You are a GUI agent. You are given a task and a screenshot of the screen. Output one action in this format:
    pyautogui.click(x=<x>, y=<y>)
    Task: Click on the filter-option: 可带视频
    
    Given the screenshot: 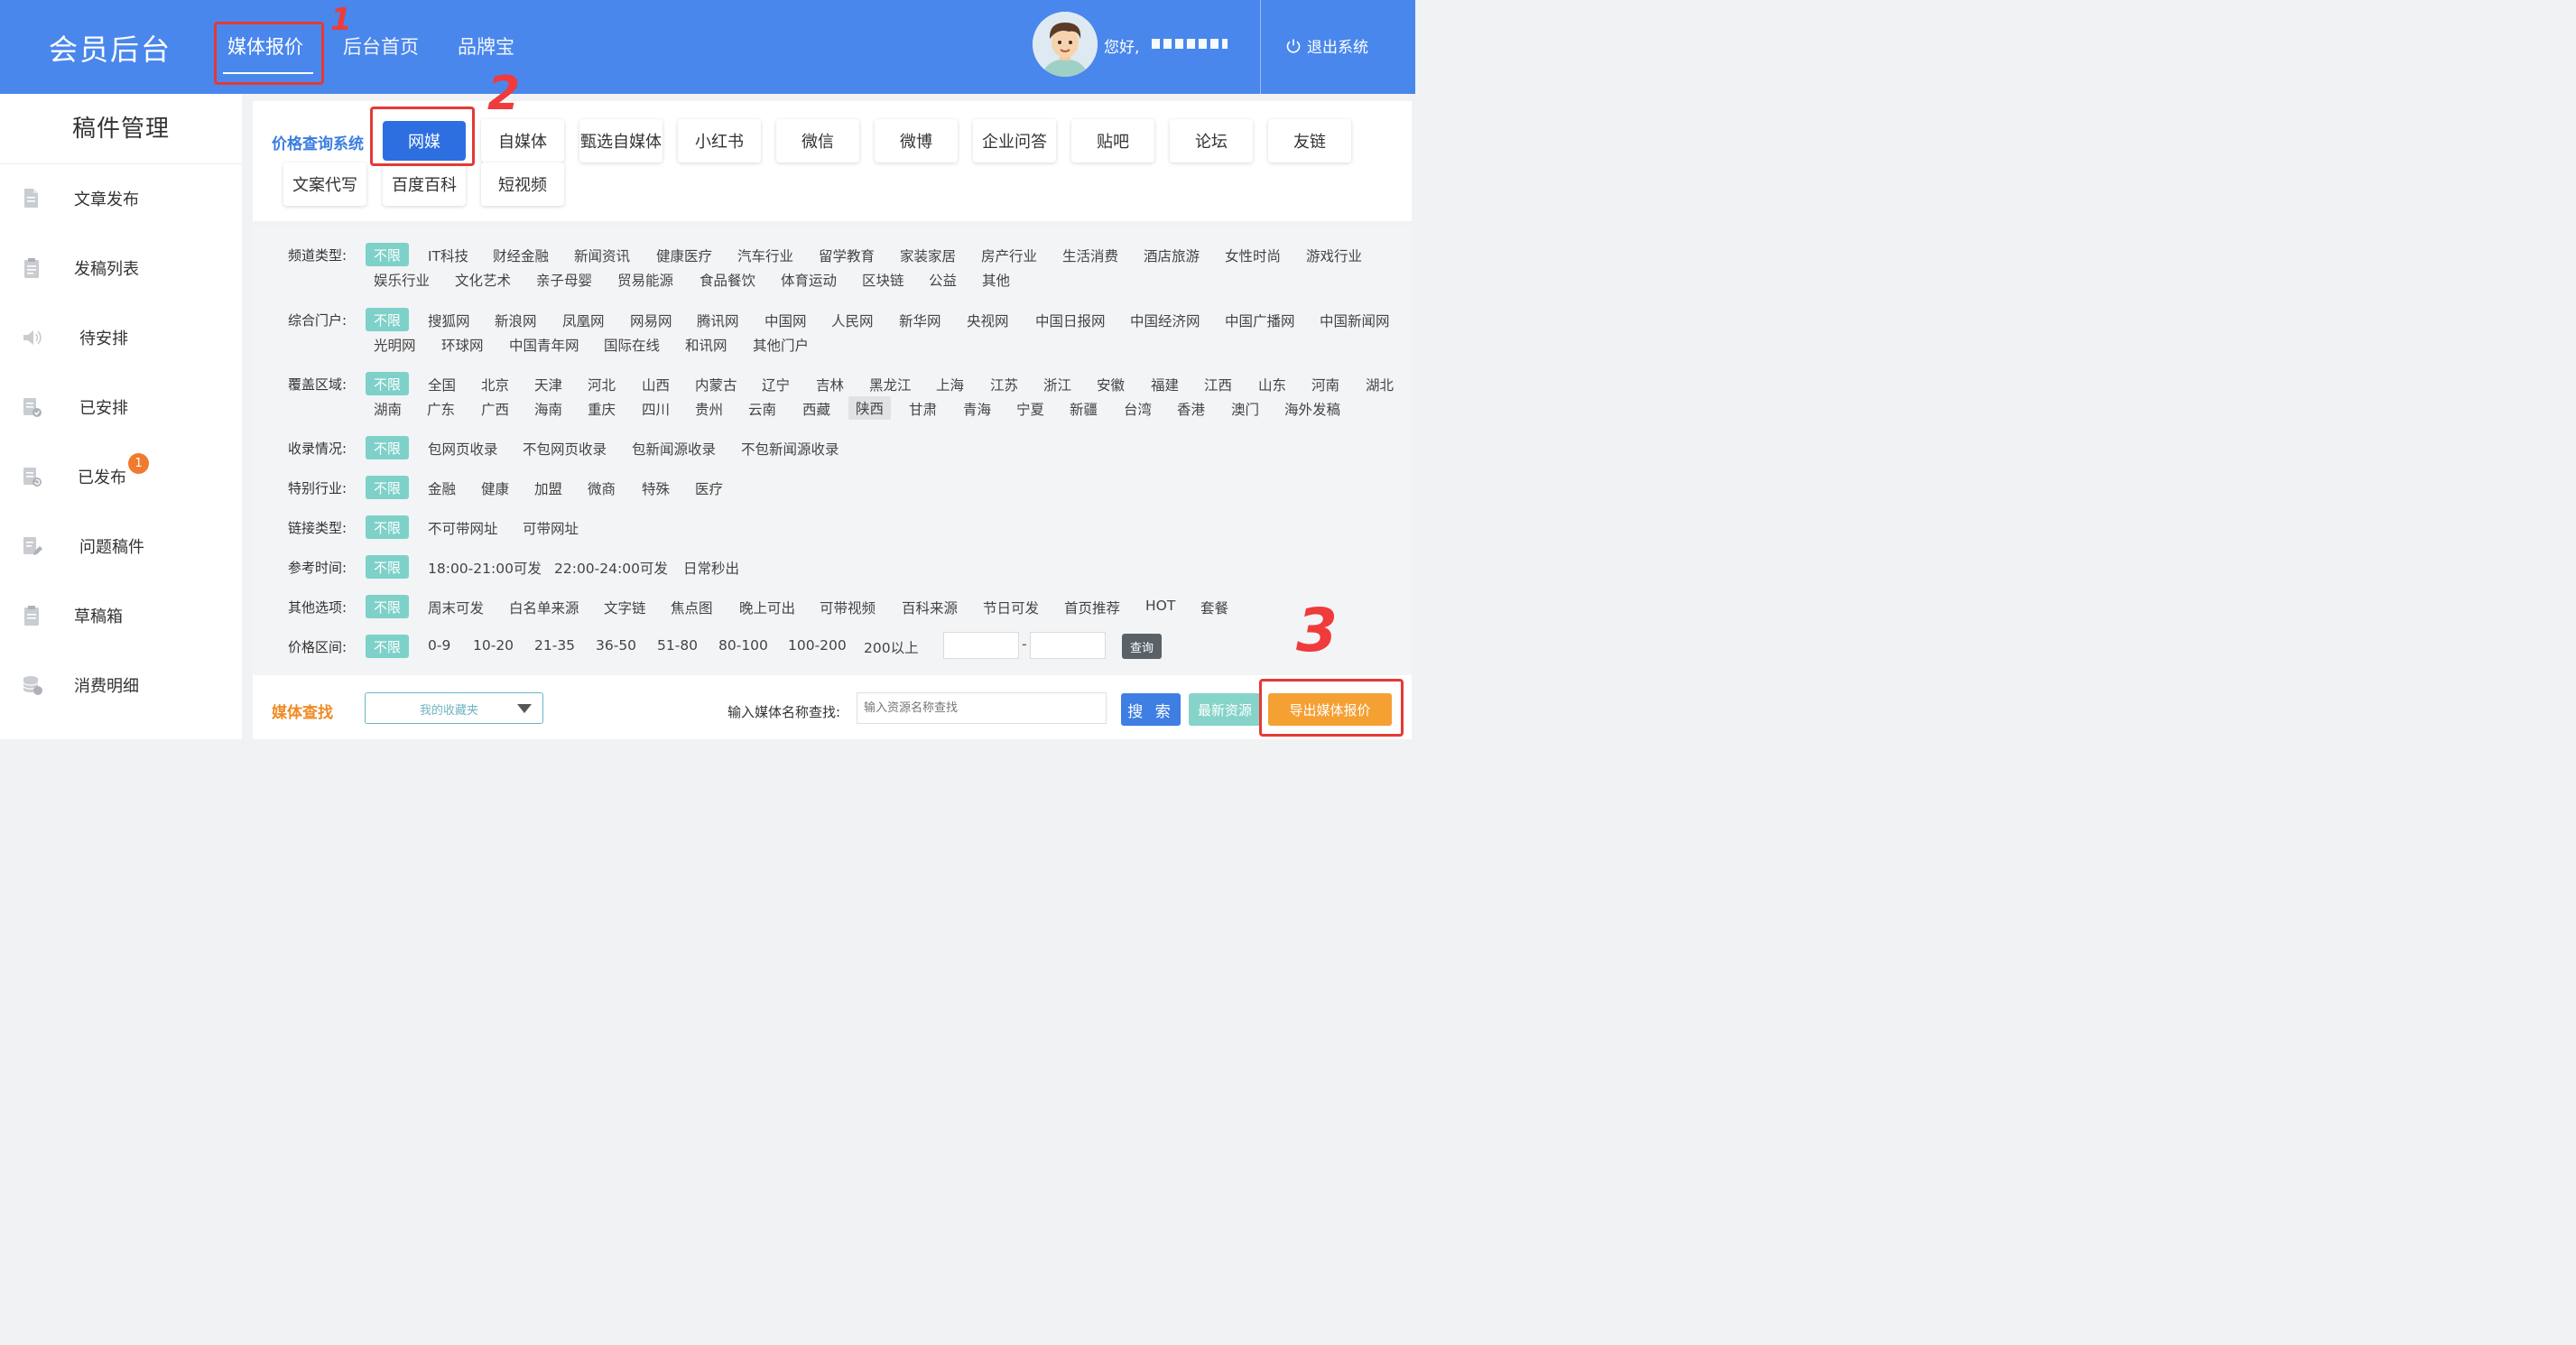 What is the action you would take?
    pyautogui.click(x=848, y=607)
    